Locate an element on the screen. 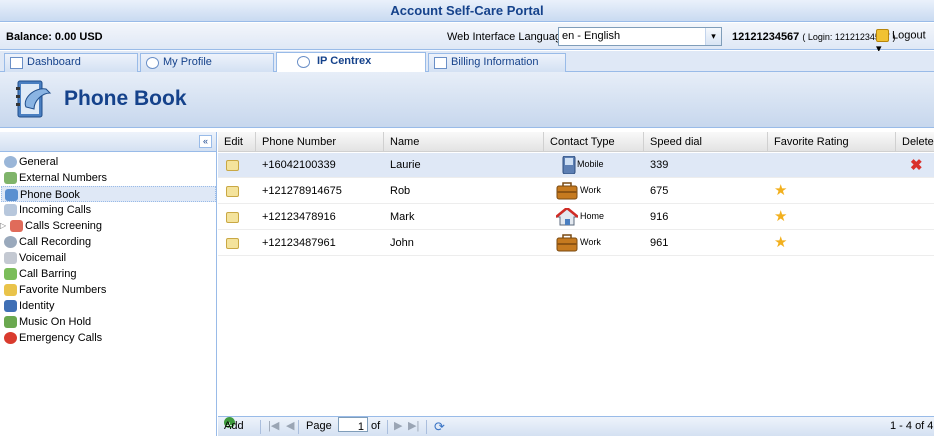 The width and height of the screenshot is (934, 436). phone-number-cell: +12123478916 is located at coordinates (299, 217).